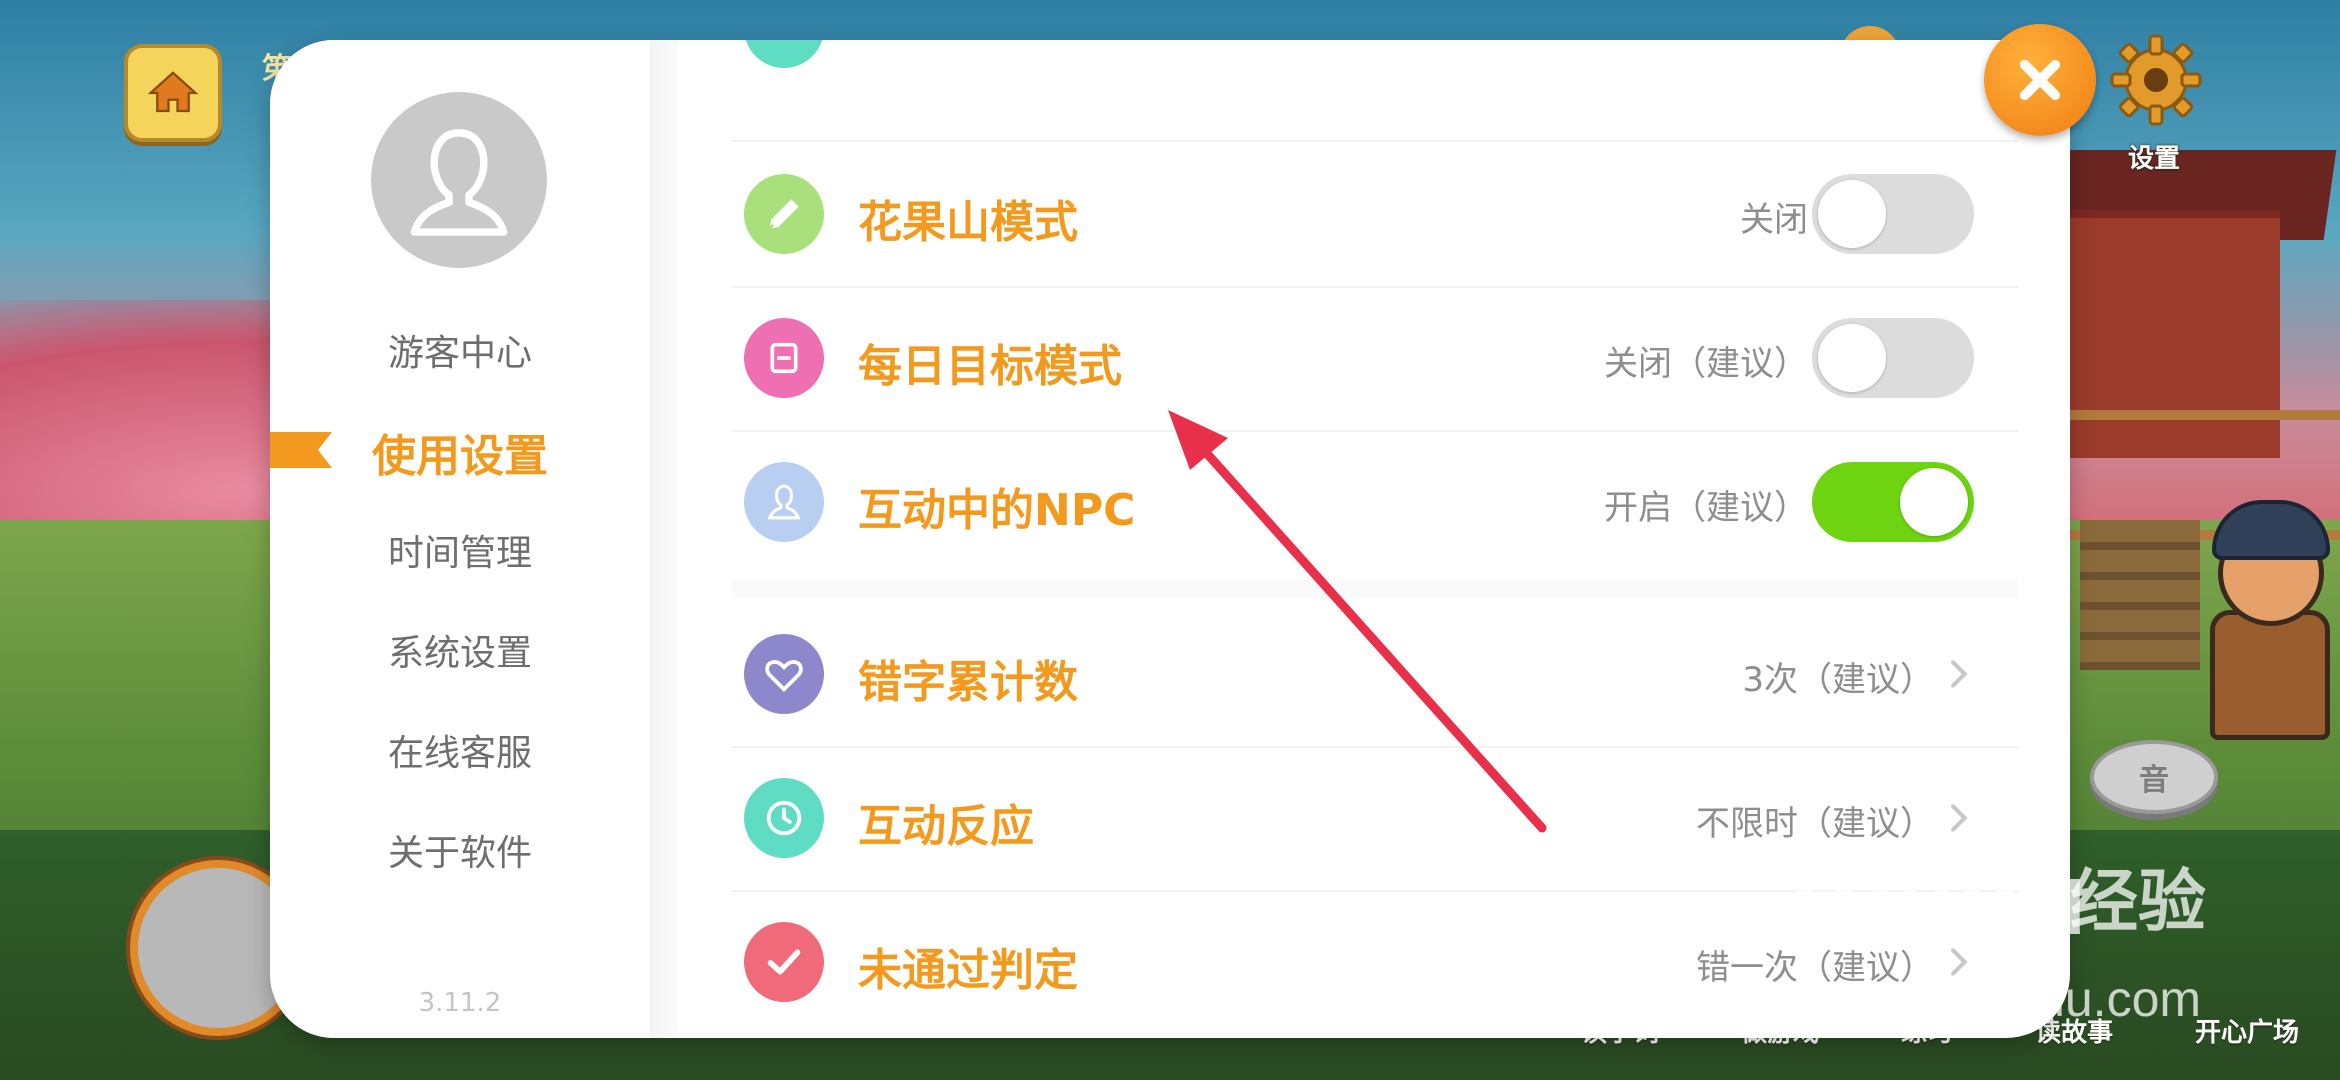 The width and height of the screenshot is (2340, 1080). I want to click on user-avatar, so click(459, 180).